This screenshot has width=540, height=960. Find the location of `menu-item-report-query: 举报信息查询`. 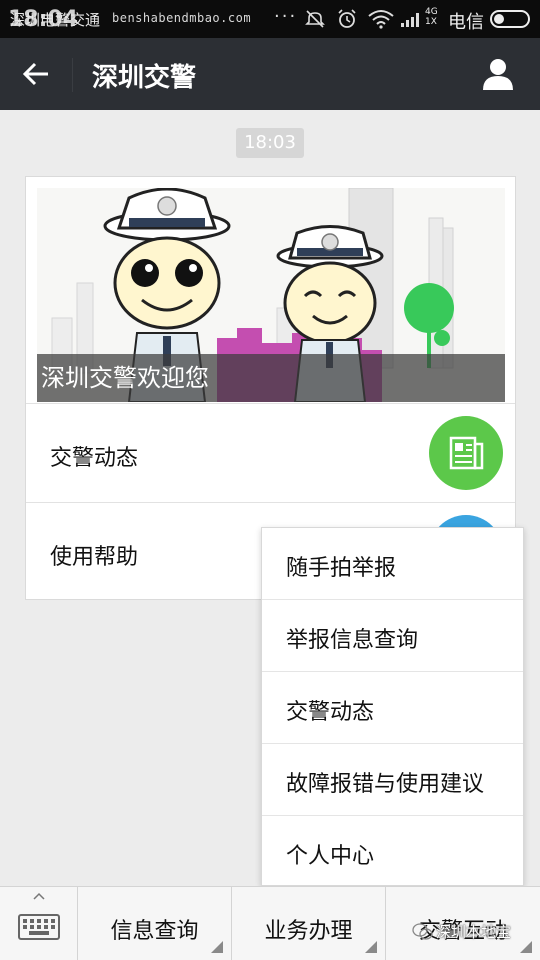

menu-item-report-query: 举报信息查询 is located at coordinates (392, 636).